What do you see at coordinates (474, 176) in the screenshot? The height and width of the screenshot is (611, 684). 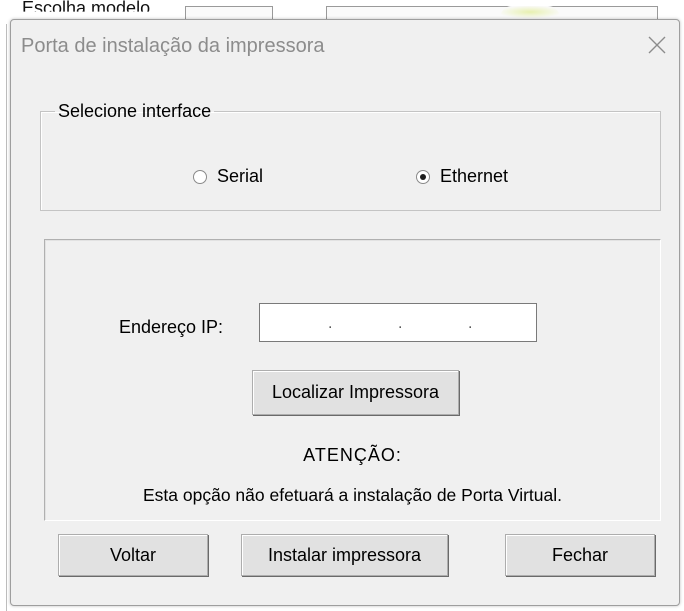 I see `radio-ethernet-label: Ethernet` at bounding box center [474, 176].